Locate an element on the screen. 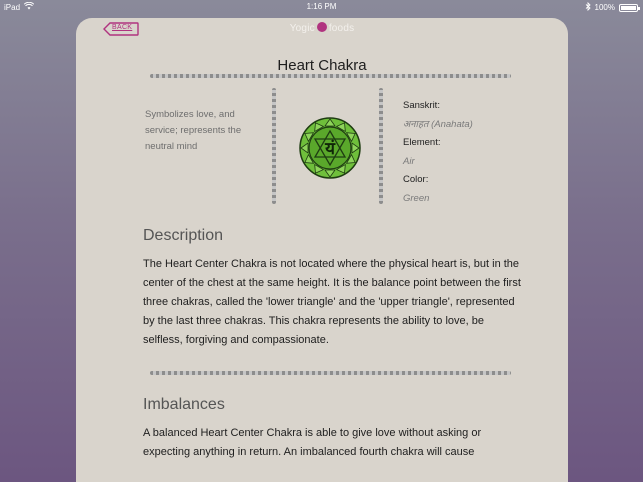 This screenshot has width=643, height=482. section-divider is located at coordinates (330, 373).